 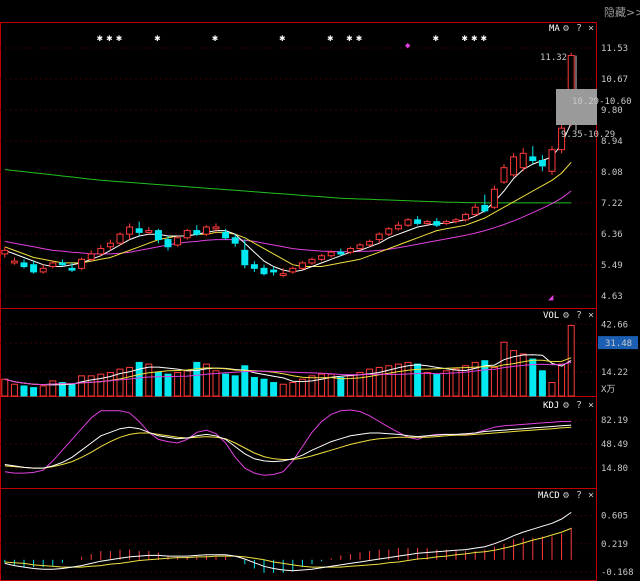 I want to click on macd-close-icon: ×, so click(x=591, y=495).